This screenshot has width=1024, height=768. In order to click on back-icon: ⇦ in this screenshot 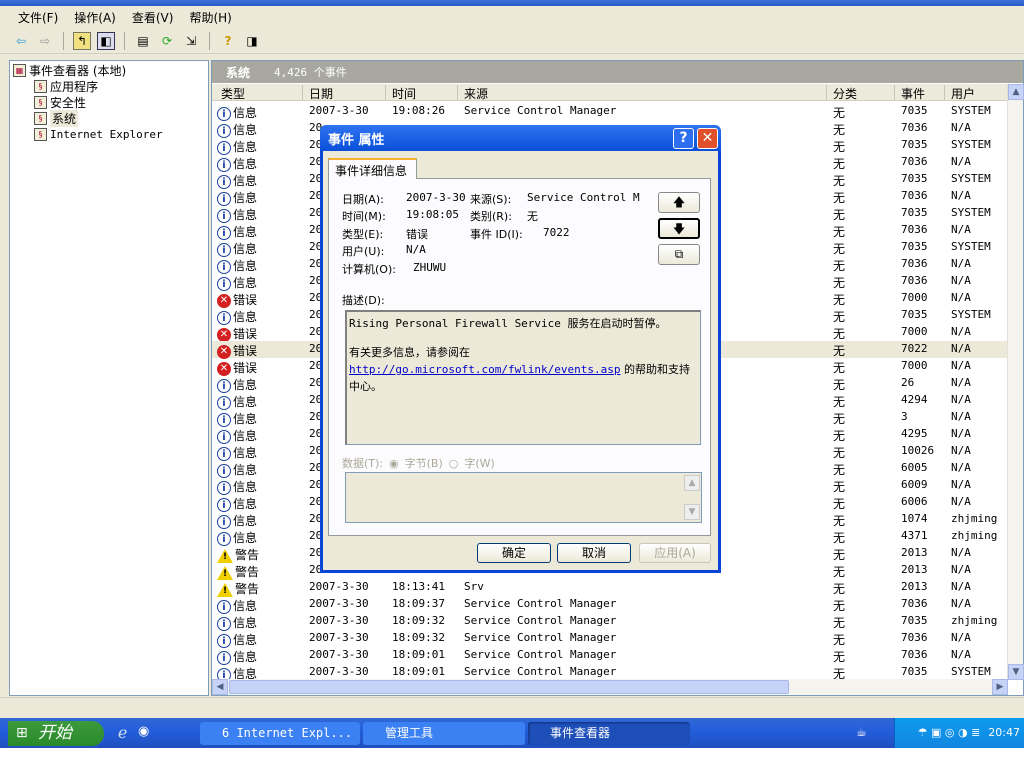, I will do `click(21, 41)`.